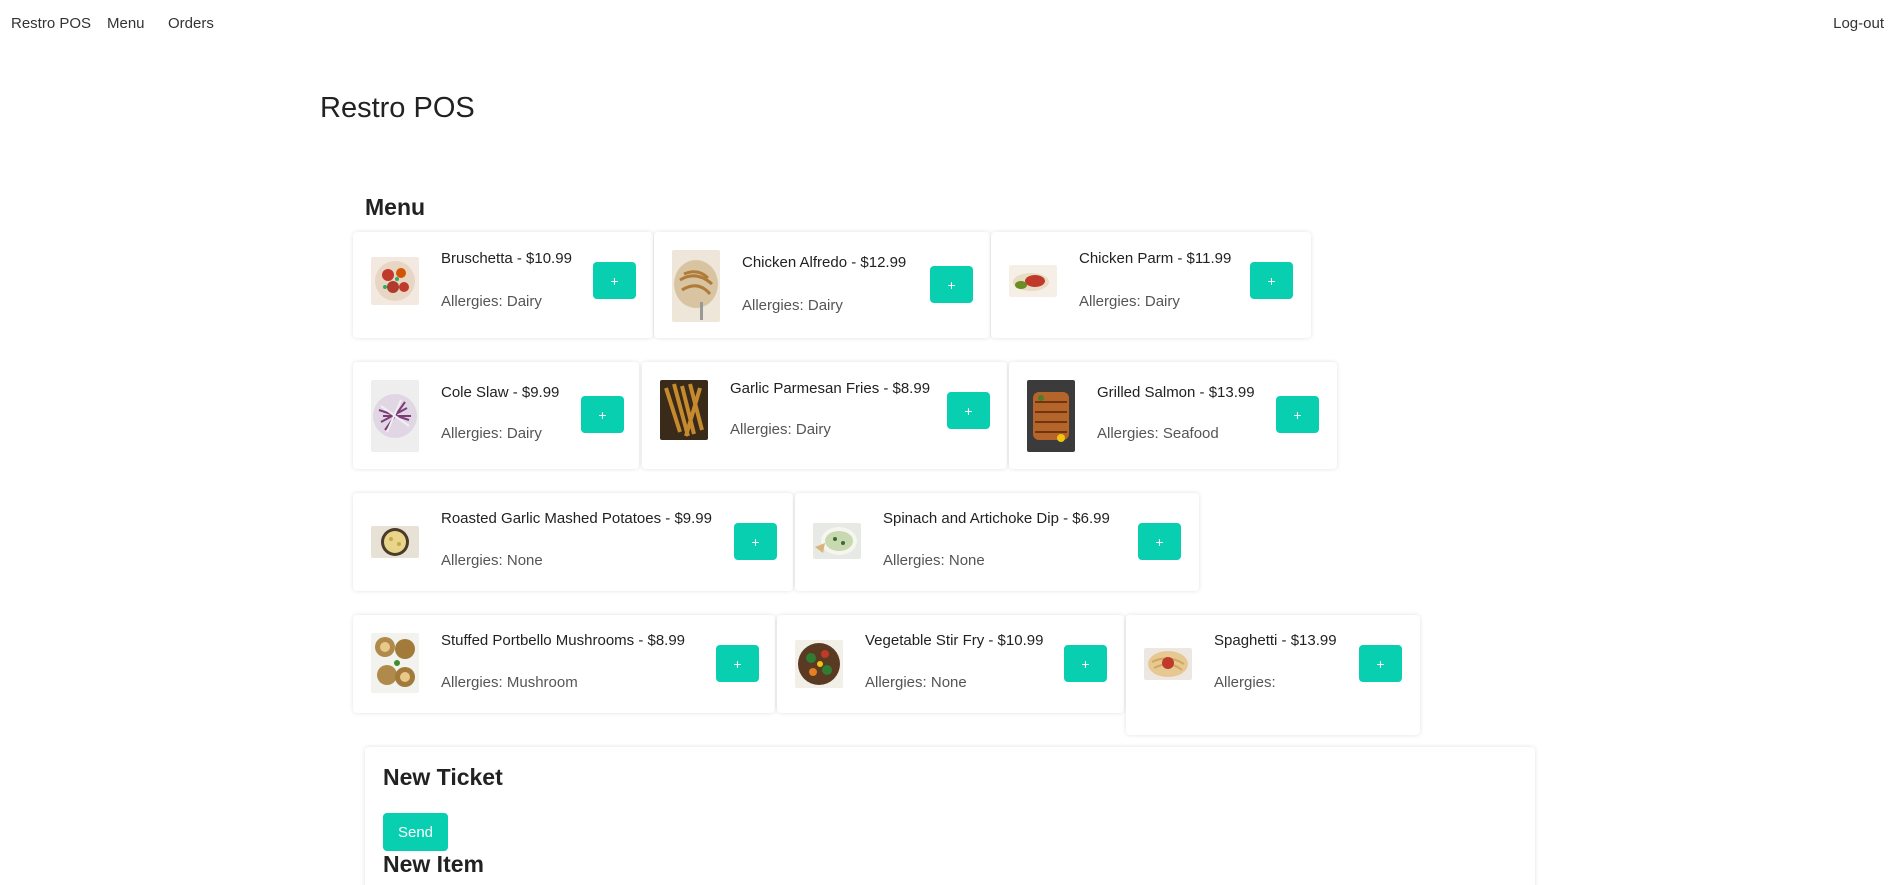 This screenshot has height=885, width=1895. I want to click on menu-item-title: Roasted Garlic Mashed Potatoes - $9.99, so click(576, 518).